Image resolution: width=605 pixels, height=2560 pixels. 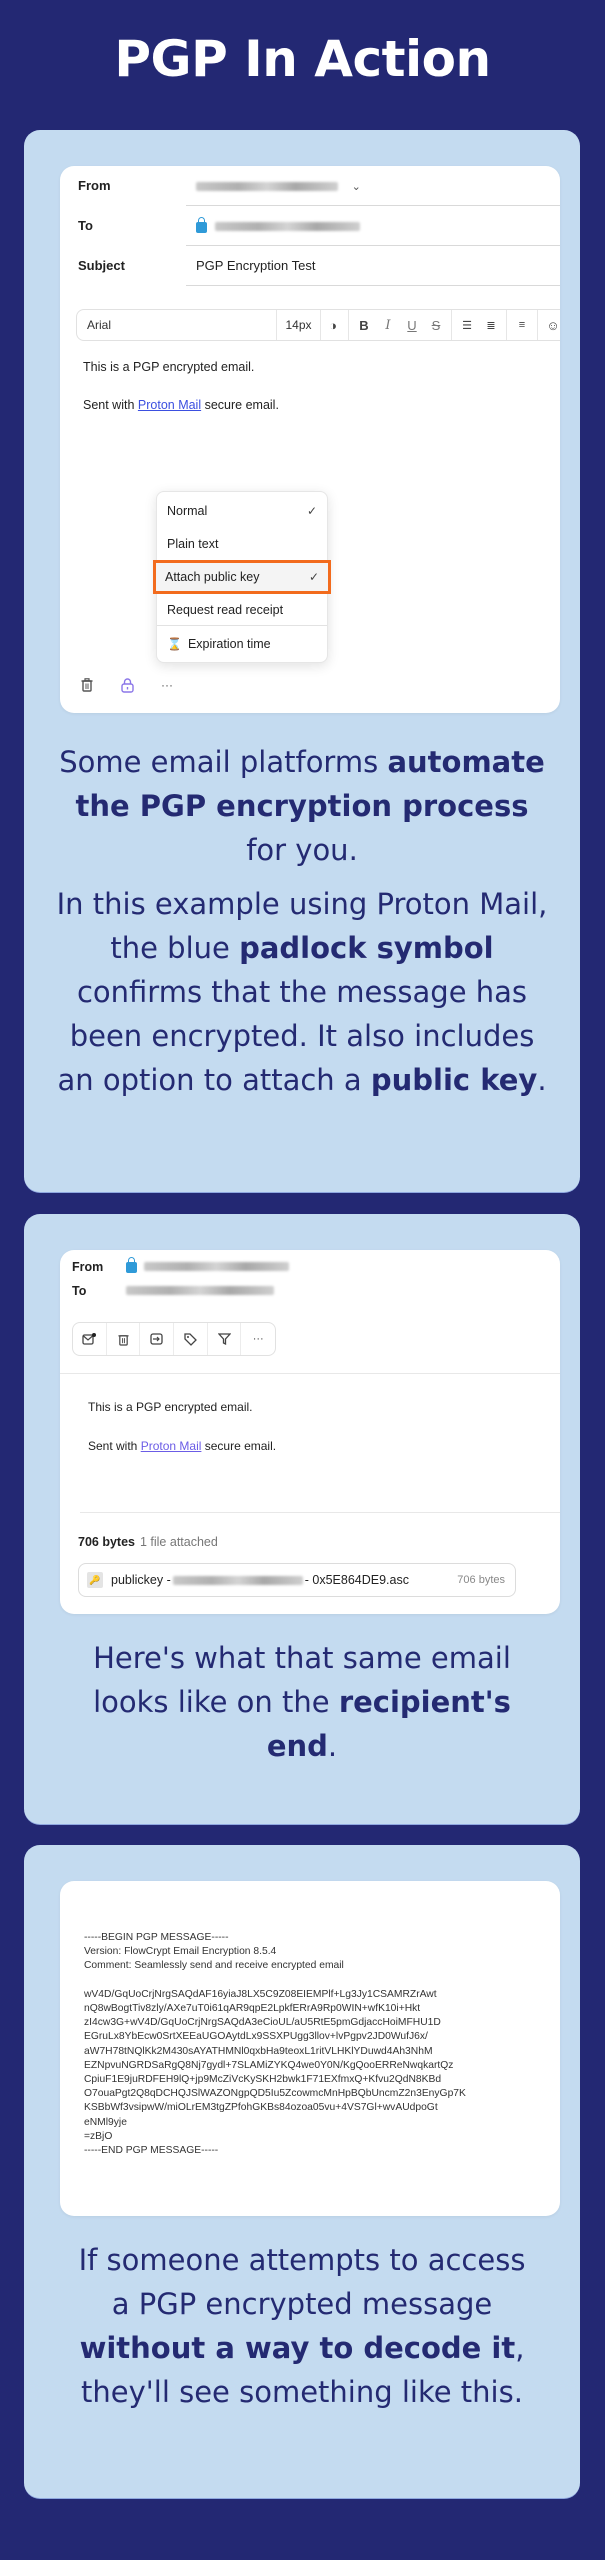 What do you see at coordinates (208, 1265) in the screenshot?
I see `from-value` at bounding box center [208, 1265].